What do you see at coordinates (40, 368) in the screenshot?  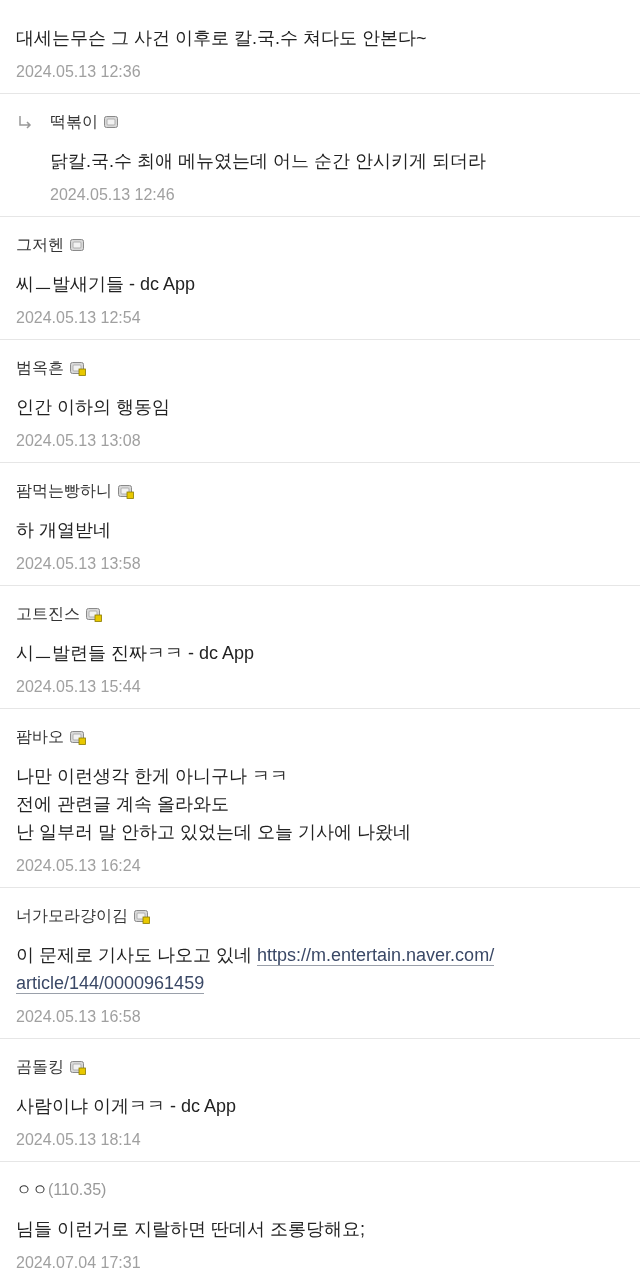 I see `author-name: 범옥흔` at bounding box center [40, 368].